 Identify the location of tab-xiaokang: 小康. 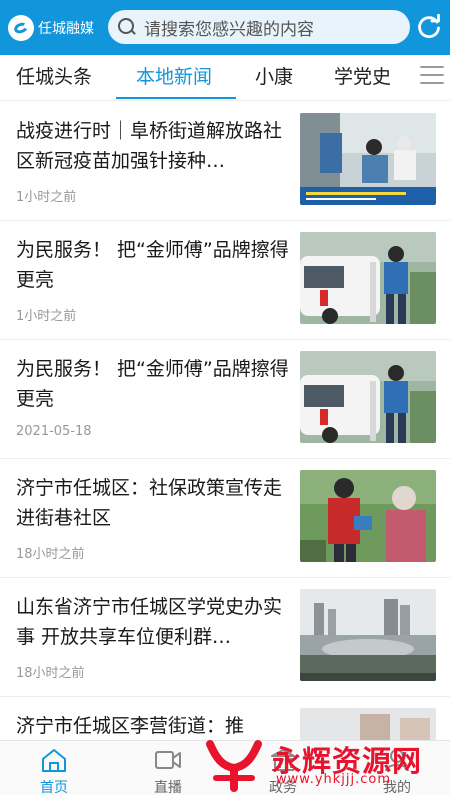
(274, 78).